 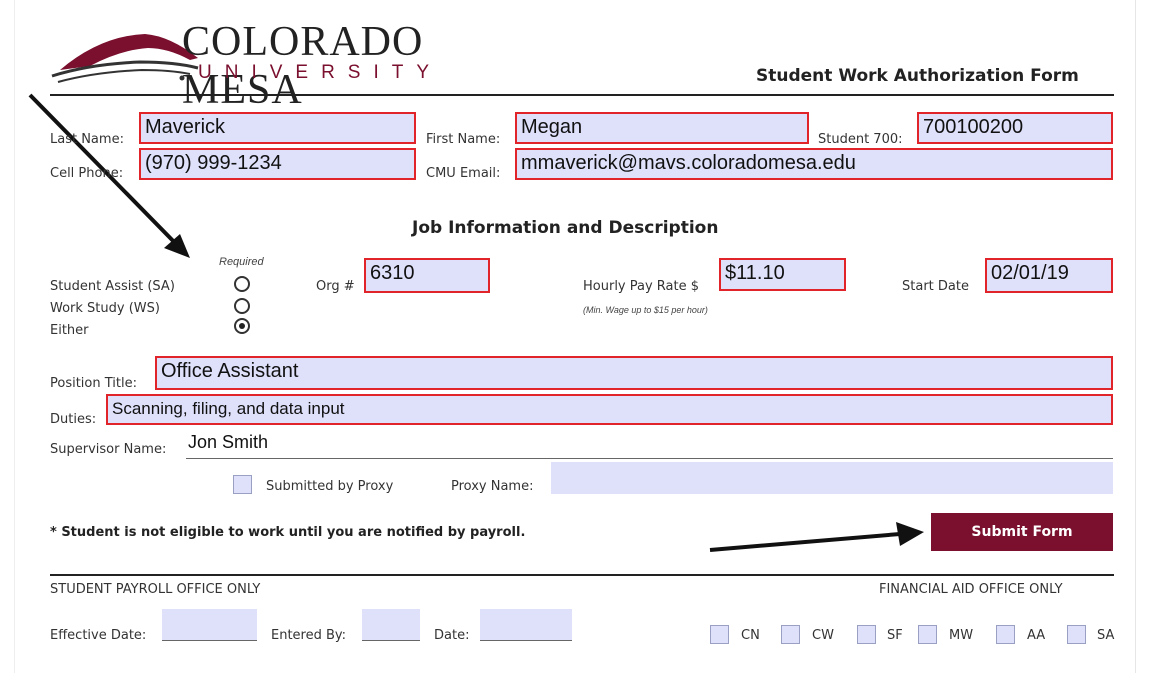 What do you see at coordinates (609, 409) in the screenshot?
I see `duties-field: Scanning, filing, and data input` at bounding box center [609, 409].